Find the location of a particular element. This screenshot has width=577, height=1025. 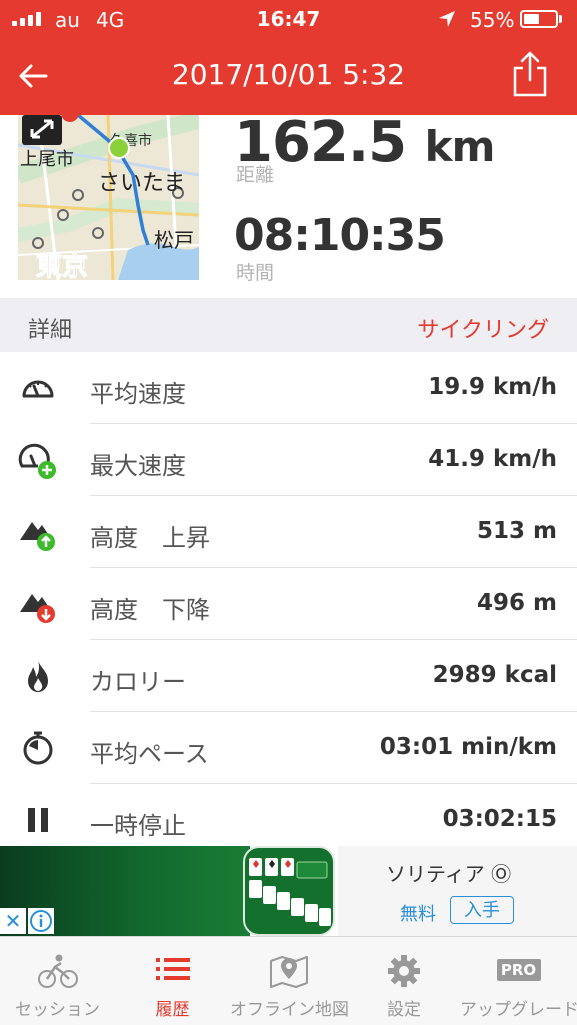

ad-app-name: ソリティア Ⓞ is located at coordinates (449, 874).